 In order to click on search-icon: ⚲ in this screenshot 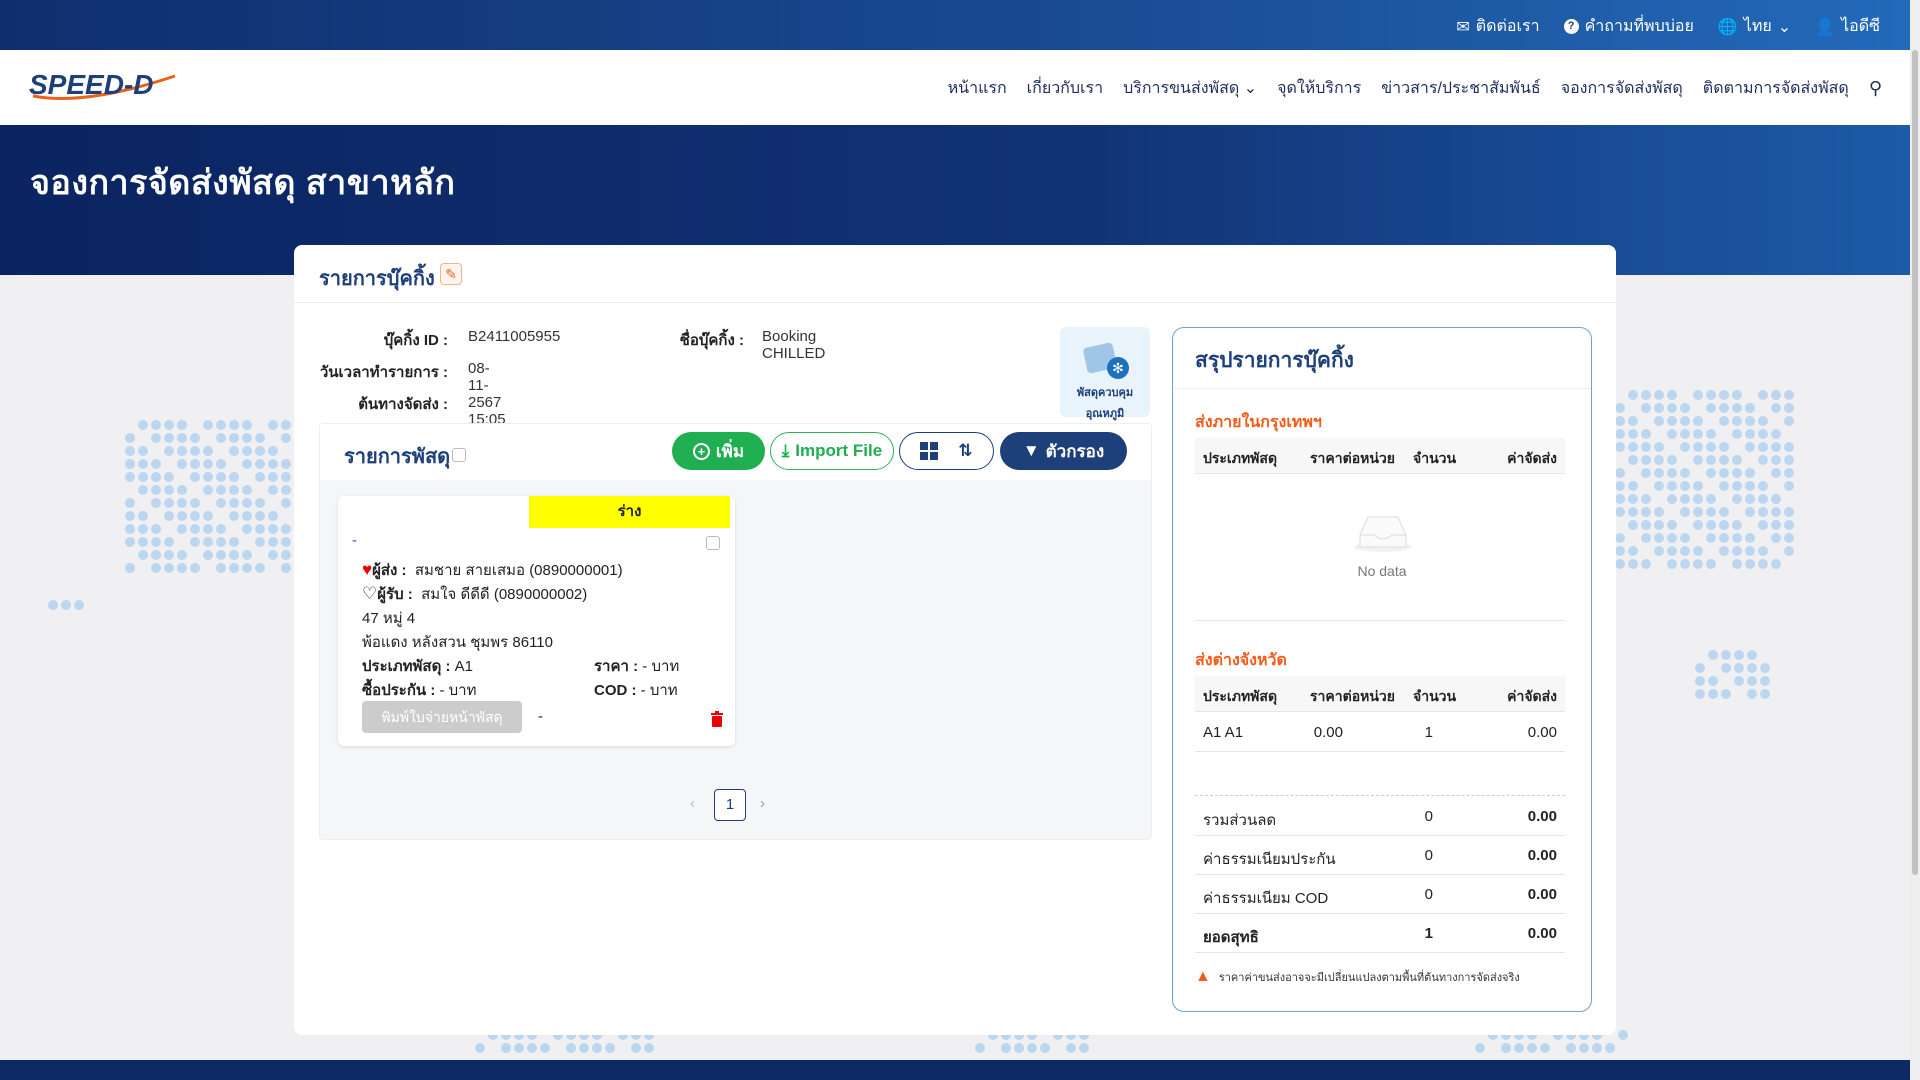, I will do `click(1875, 88)`.